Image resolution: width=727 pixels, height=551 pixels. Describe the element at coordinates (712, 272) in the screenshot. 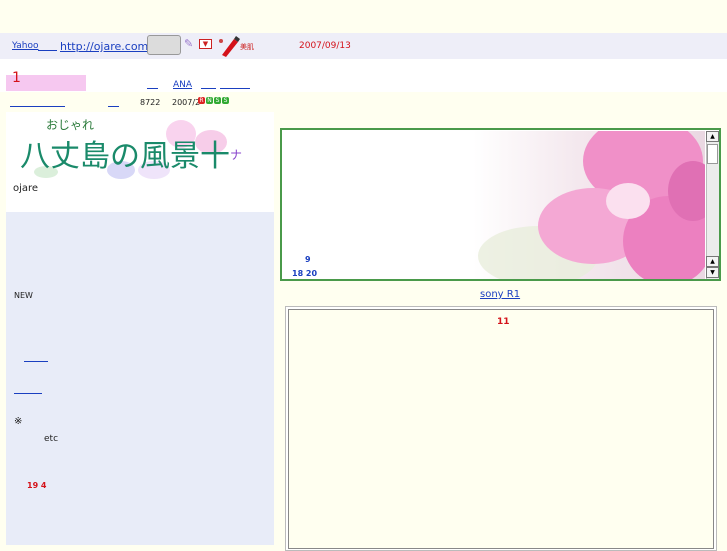

I see `scroll-down-icon: ▼` at that location.